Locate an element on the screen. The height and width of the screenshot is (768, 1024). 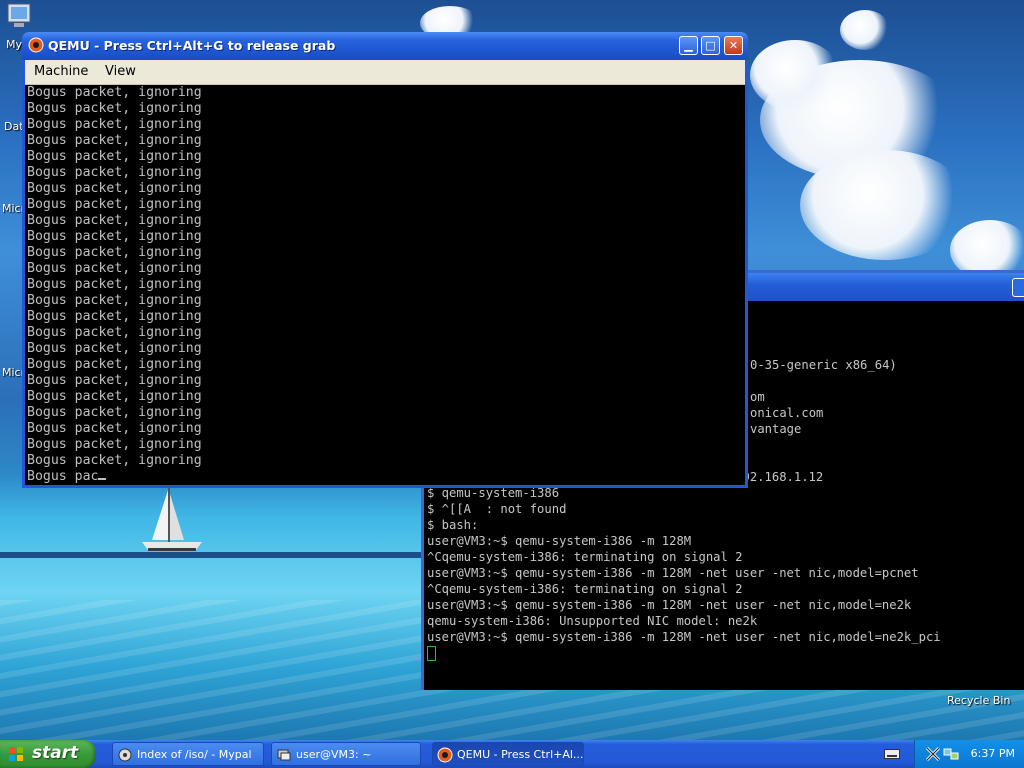
taskbar-item-terminal: user@VM3: ~ is located at coordinates (346, 754).